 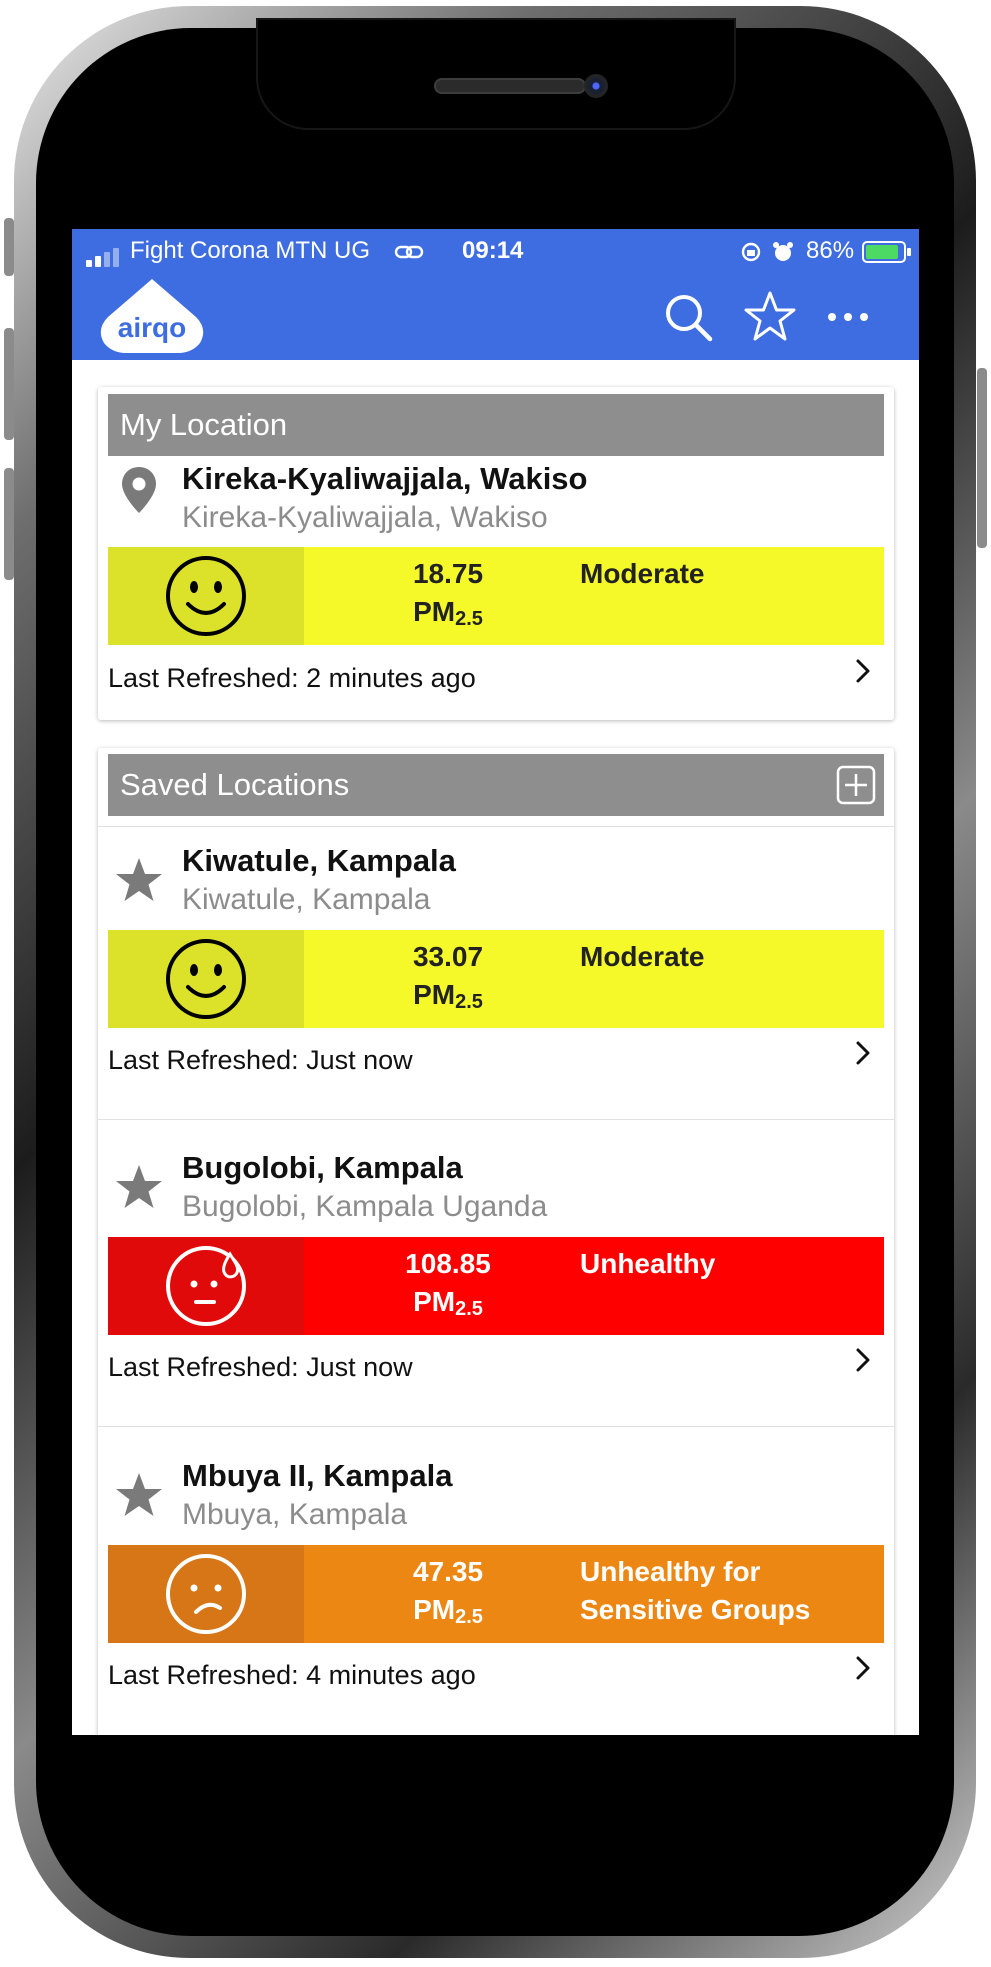 I want to click on pm-value: 33.07, so click(x=448, y=956).